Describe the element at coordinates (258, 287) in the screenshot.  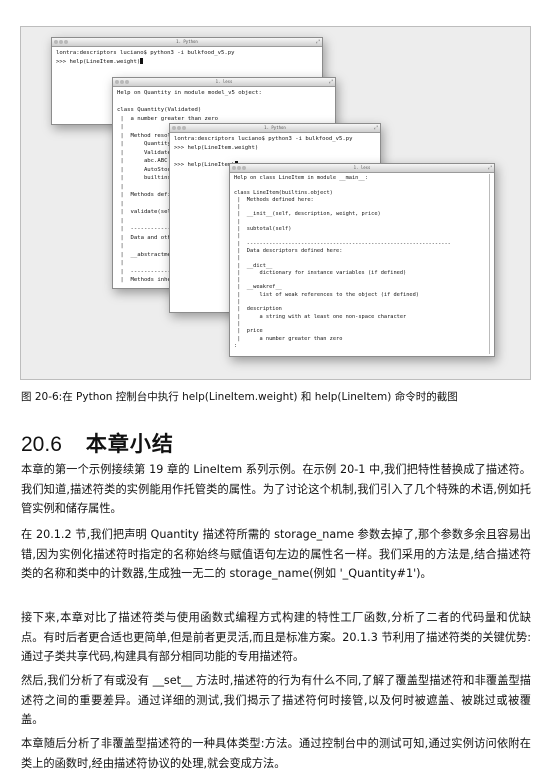
I see `terminal-line: | __weakref__` at that location.